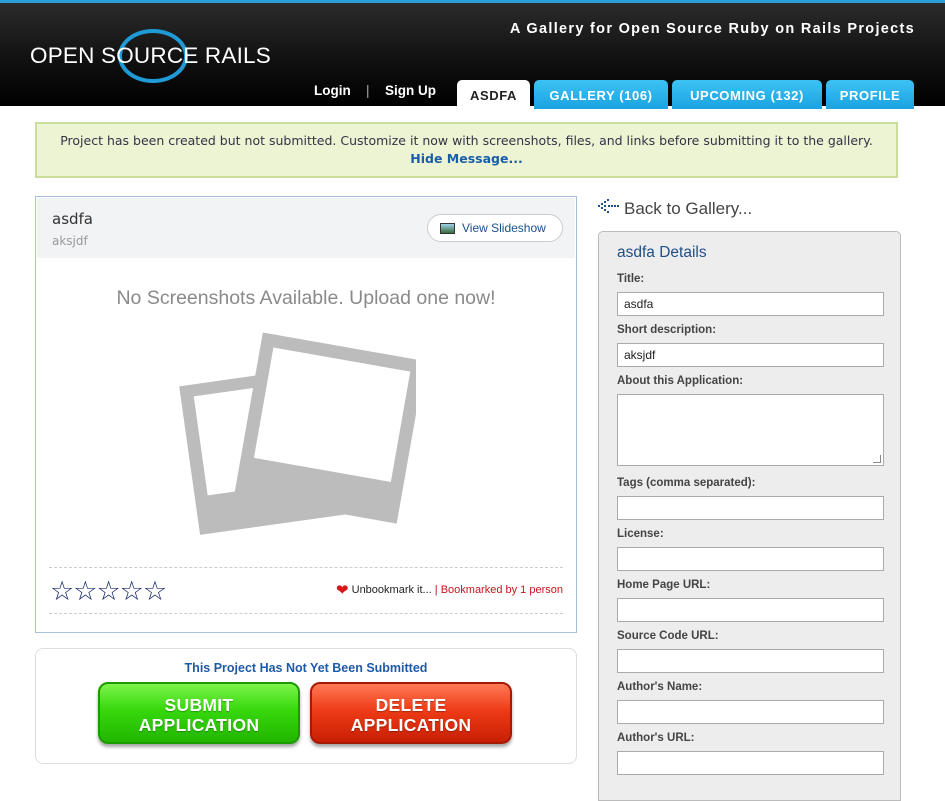 This screenshot has width=945, height=801. I want to click on author-url-label: Author's URL:, so click(656, 738).